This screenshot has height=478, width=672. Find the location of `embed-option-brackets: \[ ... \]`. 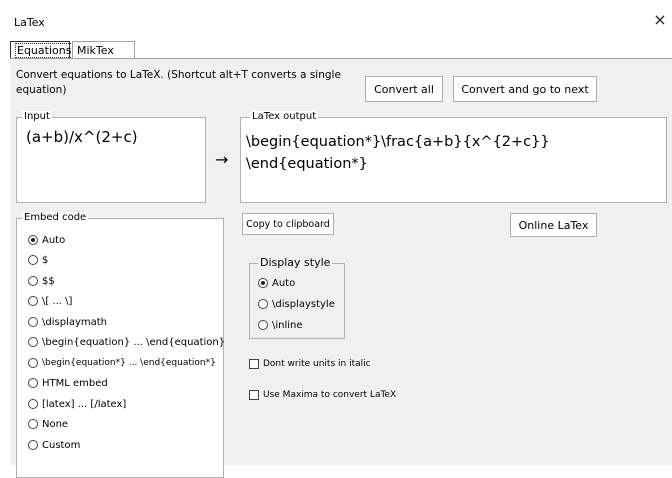

embed-option-brackets: \[ ... \] is located at coordinates (50, 301).